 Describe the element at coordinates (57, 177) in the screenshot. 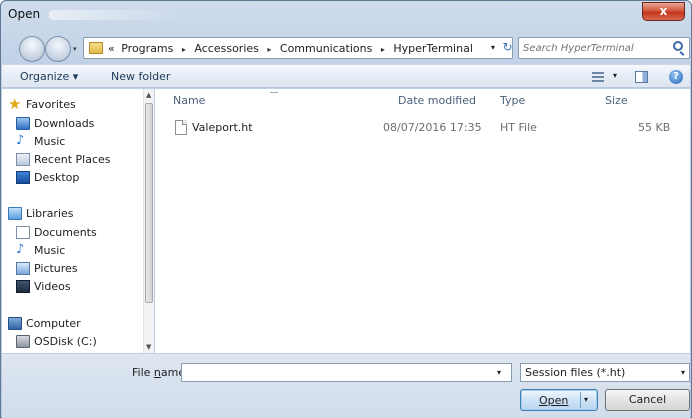

I see `sidebar-item-label: Desktop` at that location.